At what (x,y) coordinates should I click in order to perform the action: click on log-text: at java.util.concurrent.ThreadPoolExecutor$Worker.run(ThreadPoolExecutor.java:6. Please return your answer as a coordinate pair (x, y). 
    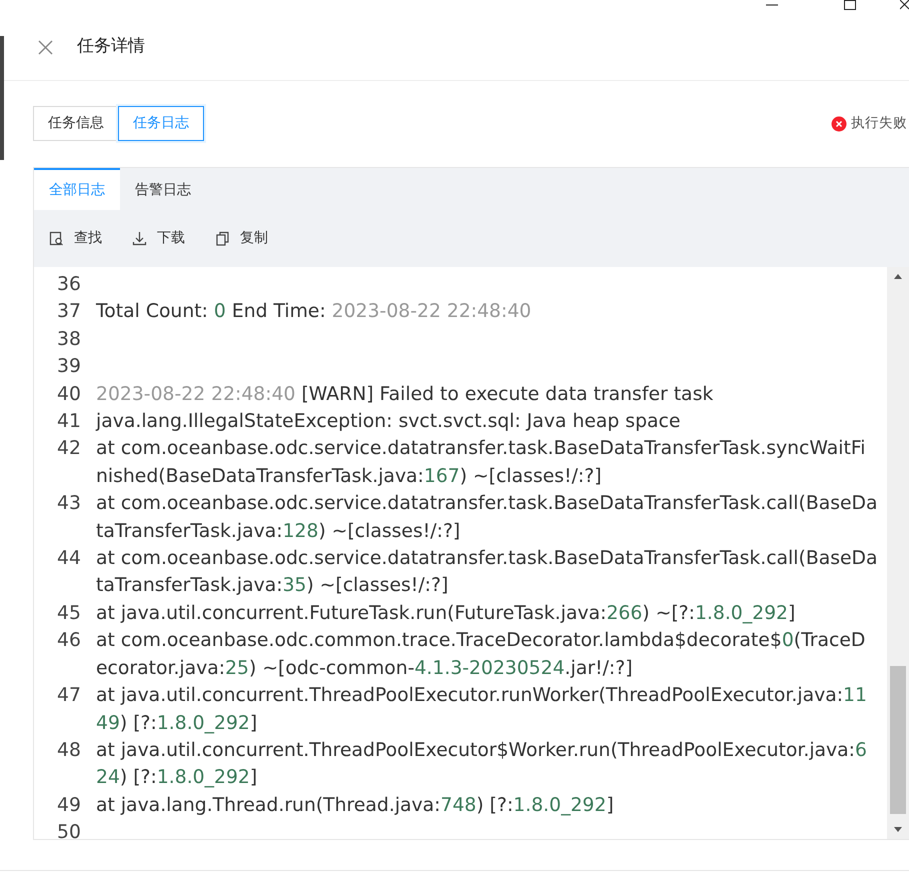
    Looking at the image, I should click on (481, 750).